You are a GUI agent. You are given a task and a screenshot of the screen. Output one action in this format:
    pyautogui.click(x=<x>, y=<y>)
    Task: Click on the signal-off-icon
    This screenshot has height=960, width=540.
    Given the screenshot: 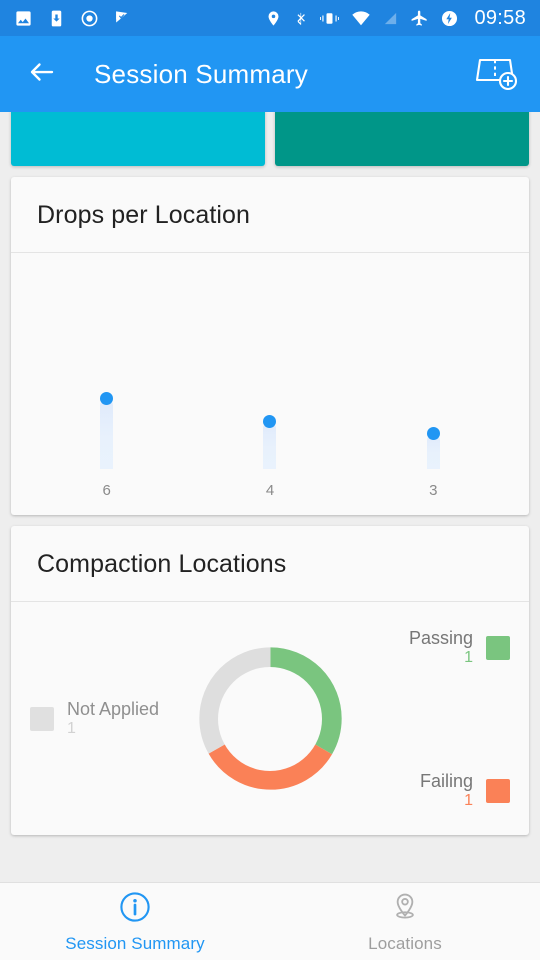 What is the action you would take?
    pyautogui.click(x=390, y=18)
    